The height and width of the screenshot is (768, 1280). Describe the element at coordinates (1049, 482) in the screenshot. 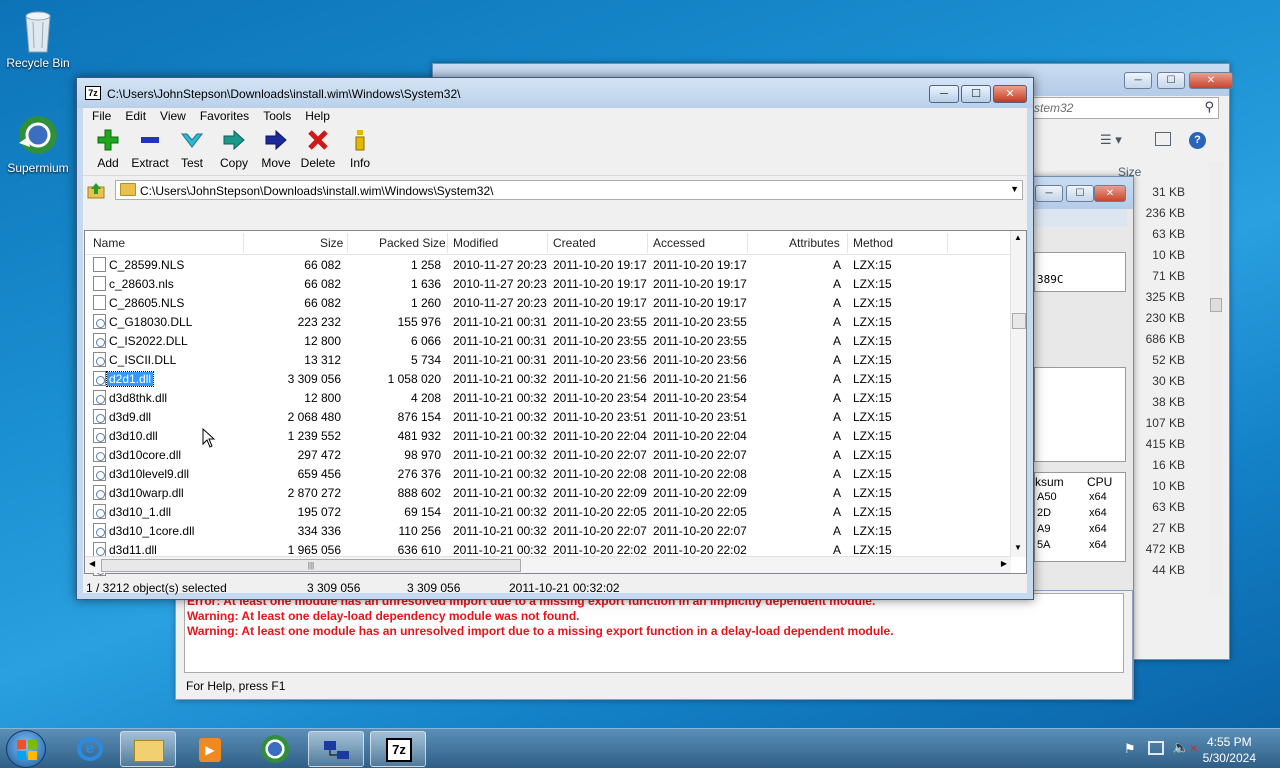

I see `checksum-header: ksum` at that location.